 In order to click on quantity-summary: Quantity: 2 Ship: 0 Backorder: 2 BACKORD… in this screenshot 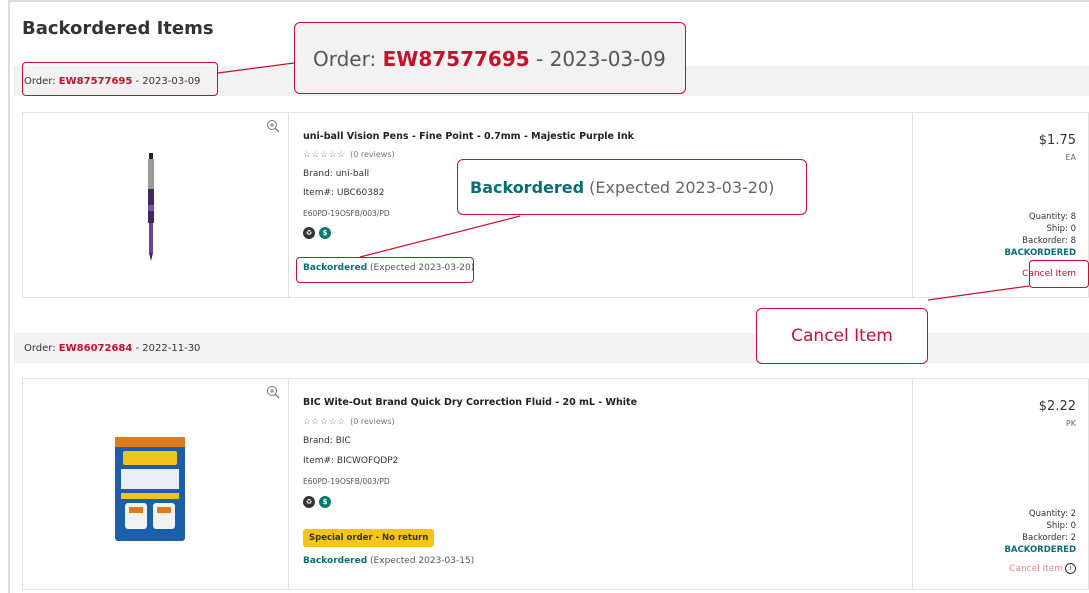, I will do `click(1040, 532)`.